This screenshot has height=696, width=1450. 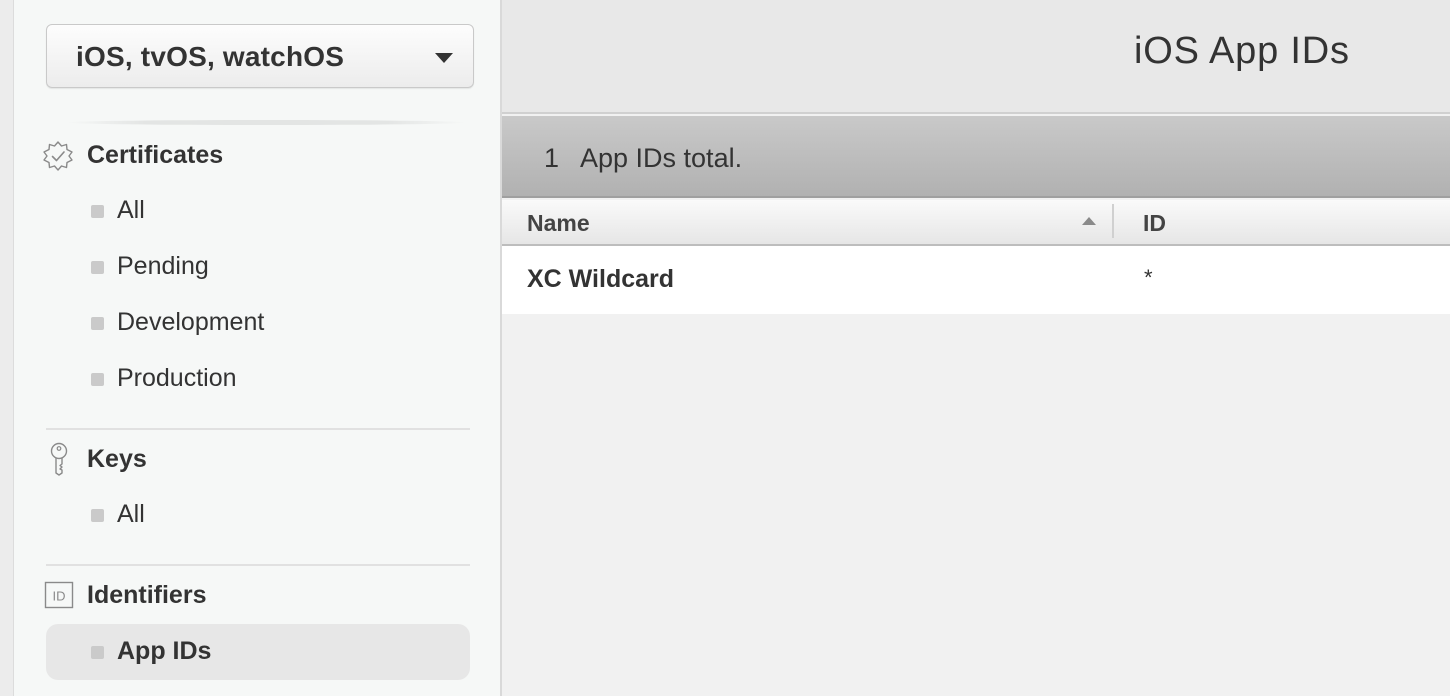 What do you see at coordinates (59, 459) in the screenshot?
I see `key-icon` at bounding box center [59, 459].